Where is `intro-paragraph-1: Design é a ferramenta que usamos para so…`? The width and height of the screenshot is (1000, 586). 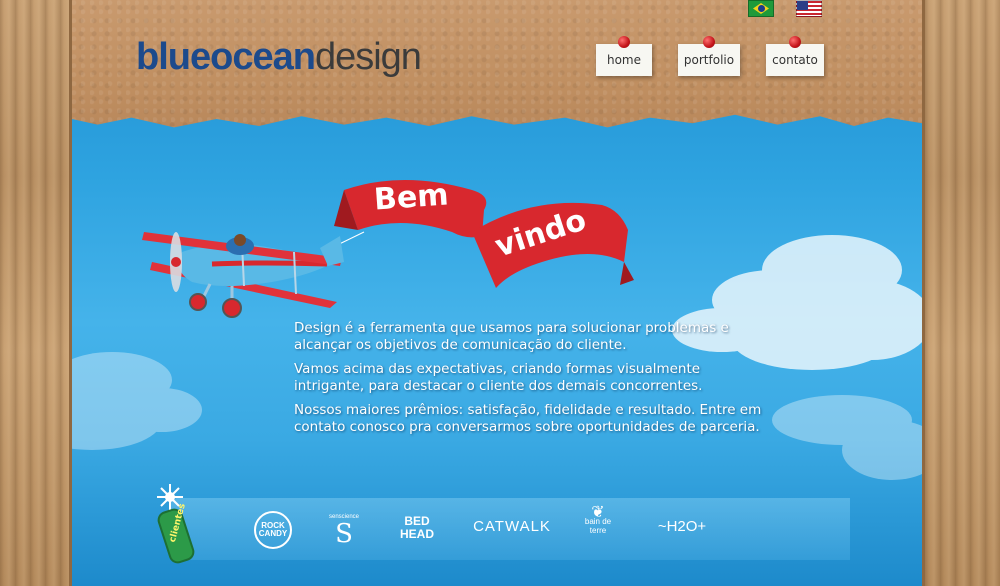
intro-paragraph-1: Design é a ferramenta que usamos para so… is located at coordinates (511, 336).